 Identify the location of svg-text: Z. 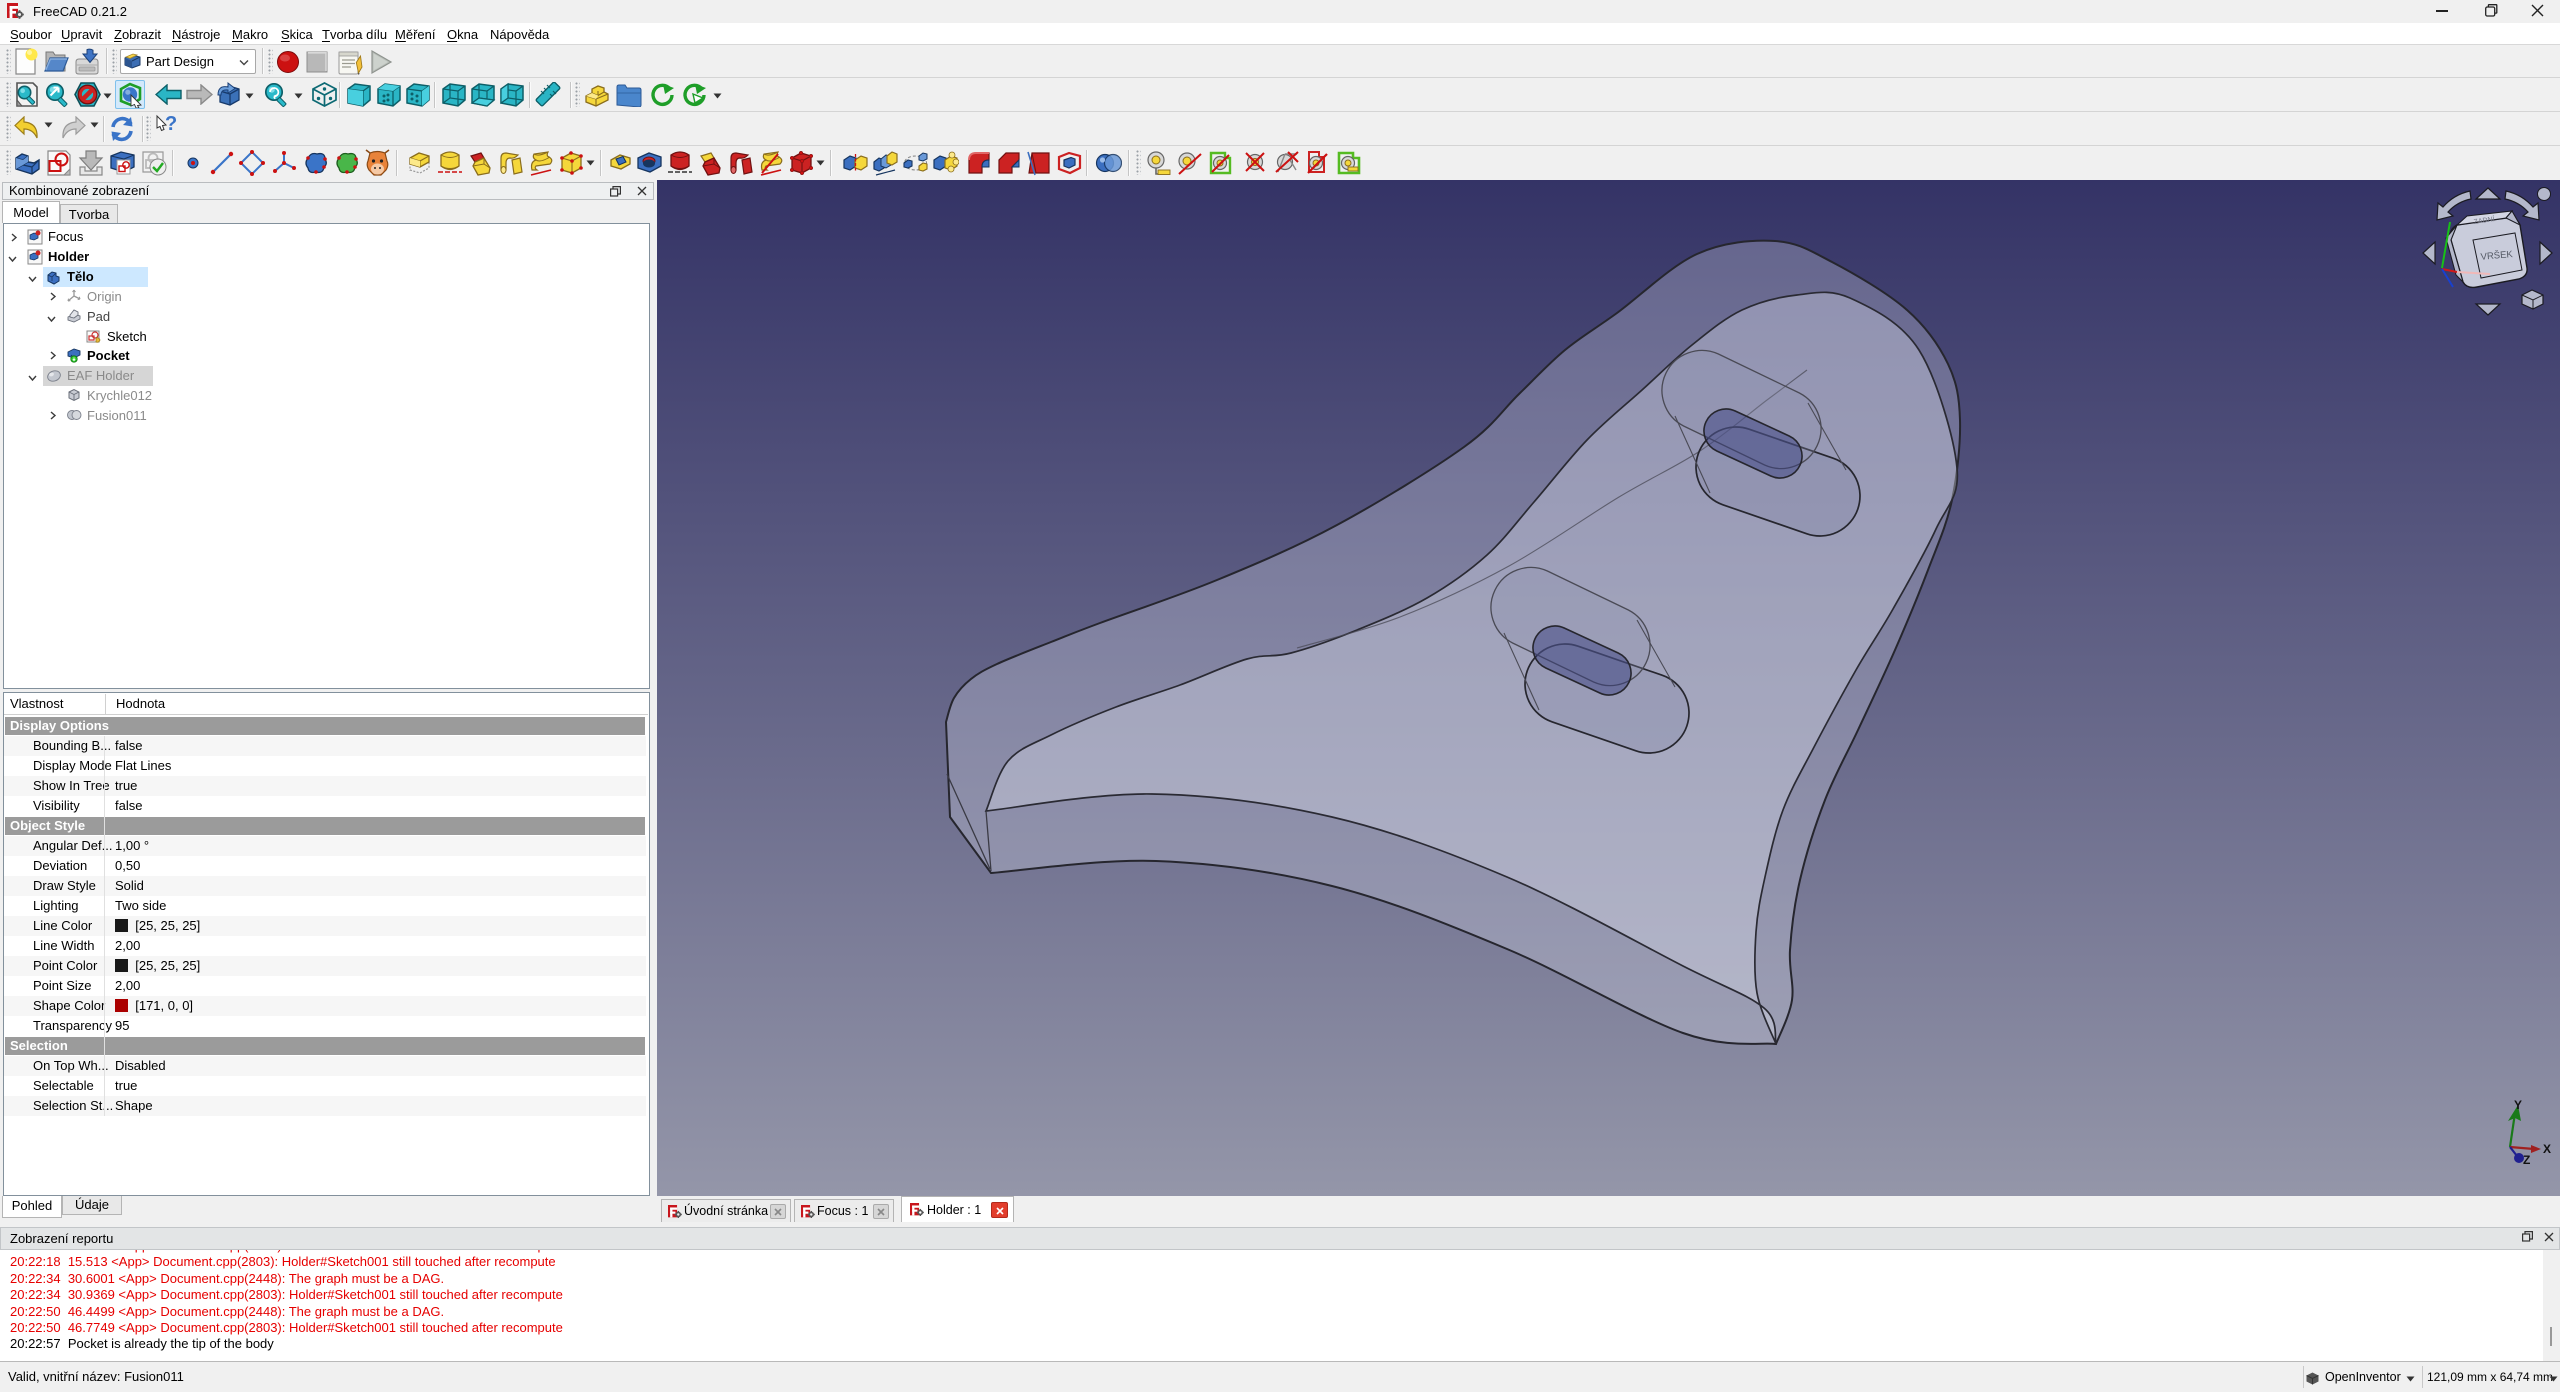
(2526, 1160).